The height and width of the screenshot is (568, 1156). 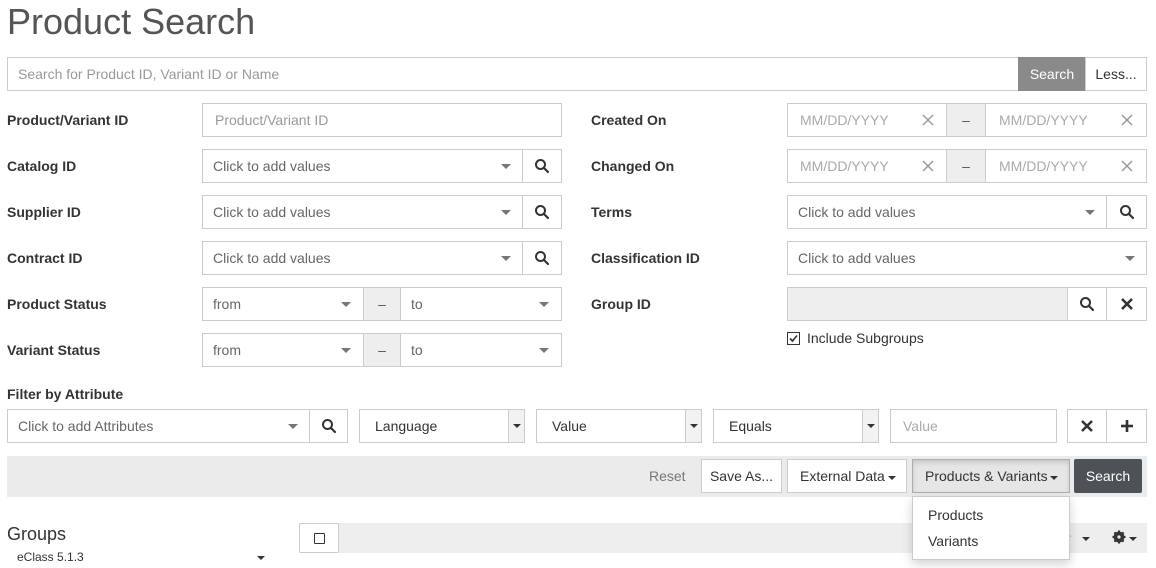 What do you see at coordinates (138, 557) in the screenshot?
I see `groups-tree-select: eClass 5.1.3` at bounding box center [138, 557].